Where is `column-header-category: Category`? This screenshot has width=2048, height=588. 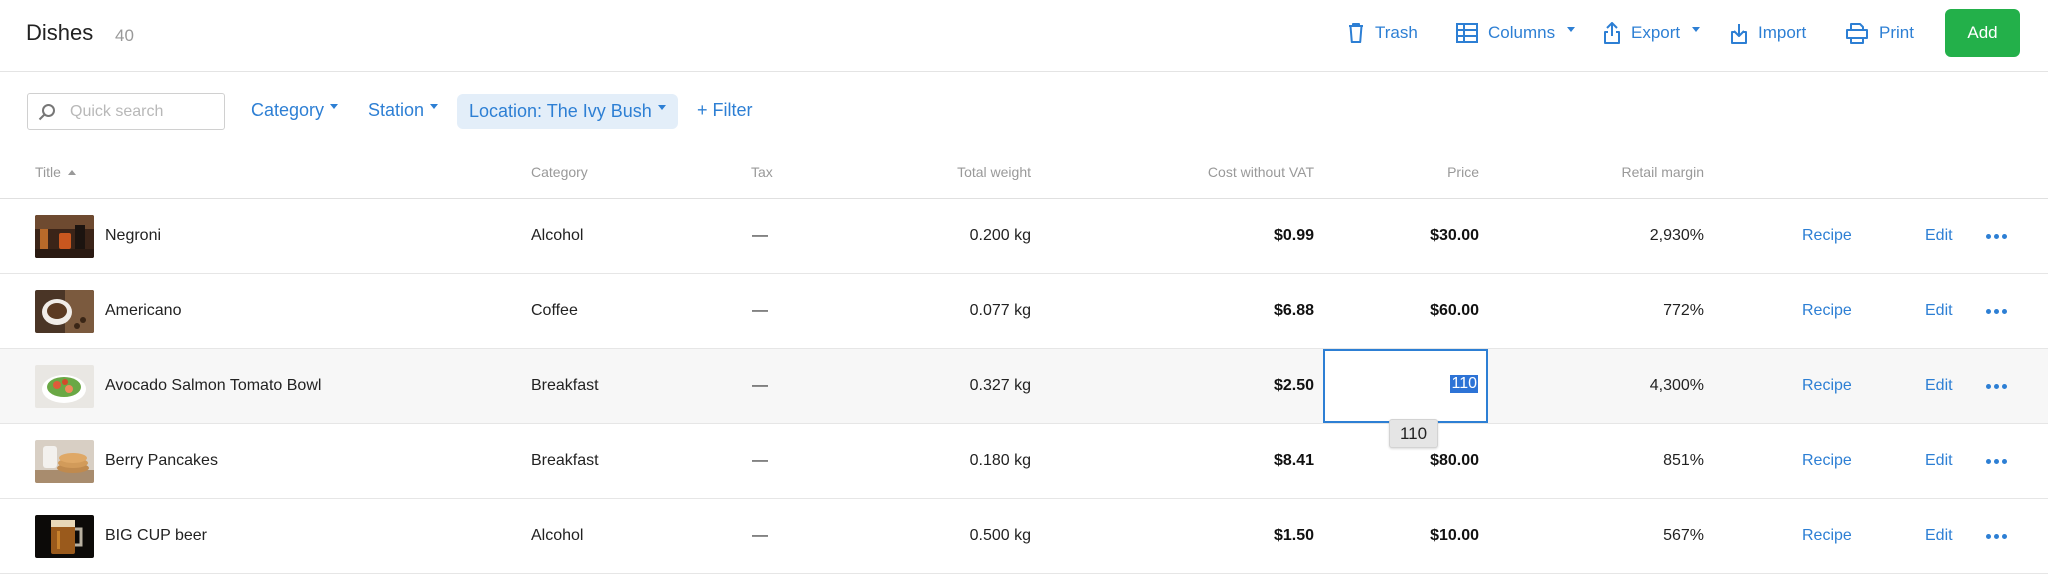
column-header-category: Category is located at coordinates (559, 172).